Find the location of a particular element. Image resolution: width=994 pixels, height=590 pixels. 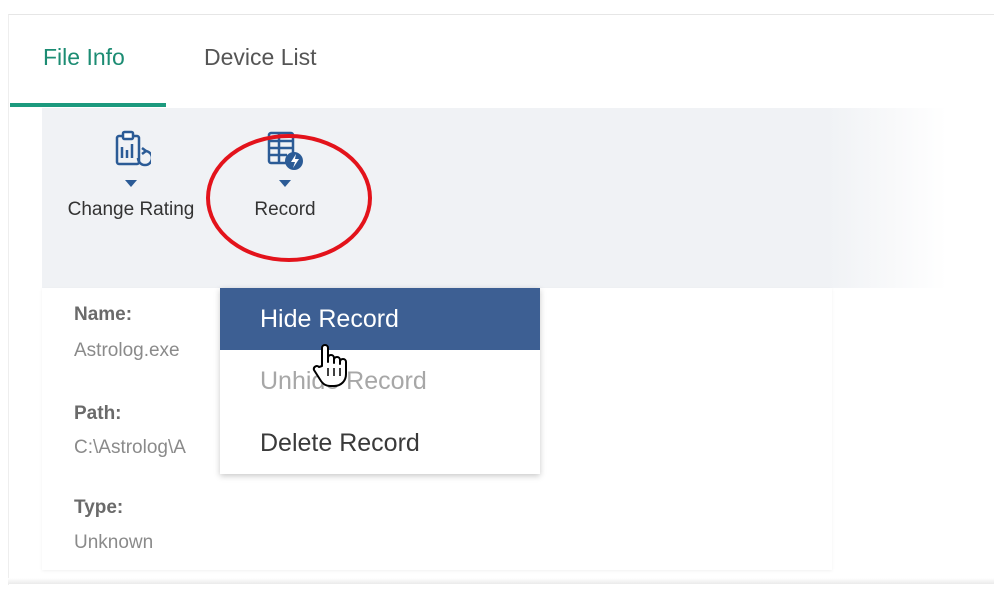

clipboard-refresh-icon is located at coordinates (133, 148).